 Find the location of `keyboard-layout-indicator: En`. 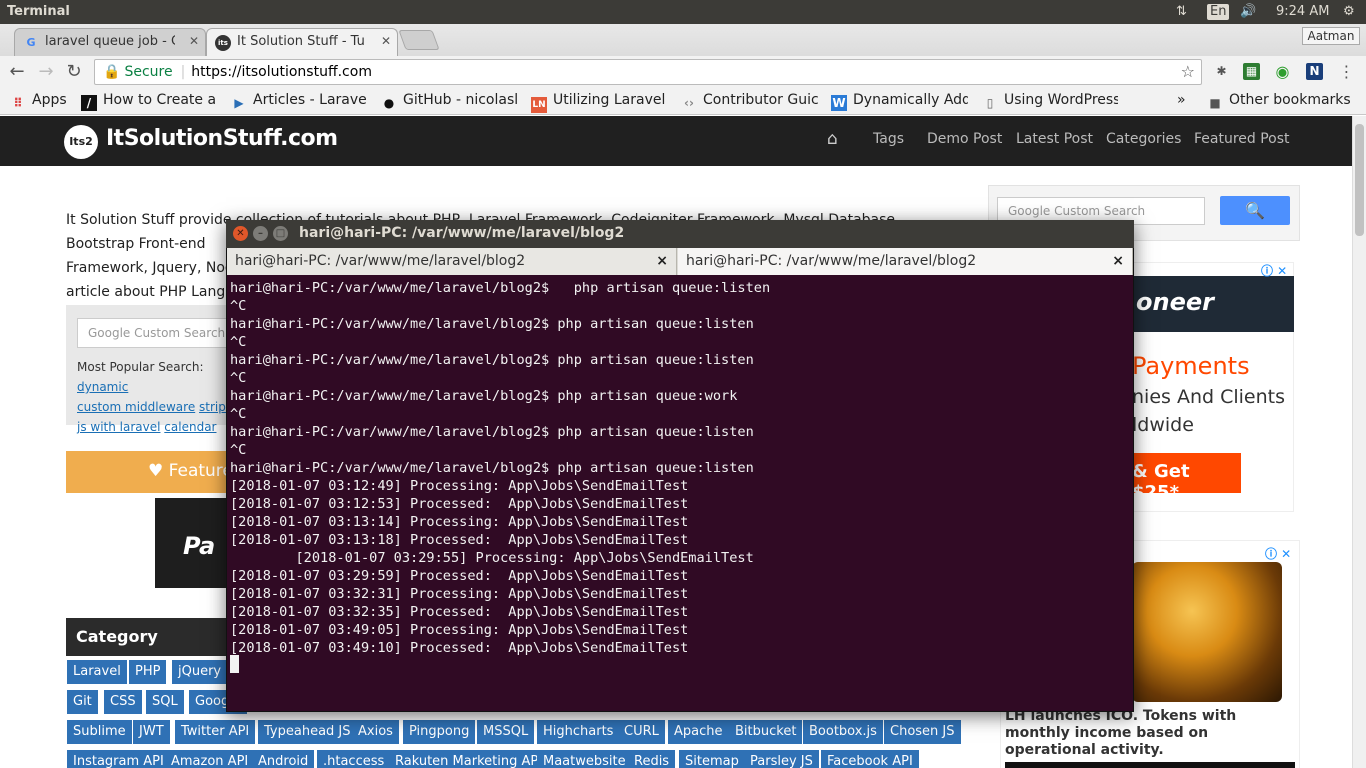

keyboard-layout-indicator: En is located at coordinates (1218, 12).